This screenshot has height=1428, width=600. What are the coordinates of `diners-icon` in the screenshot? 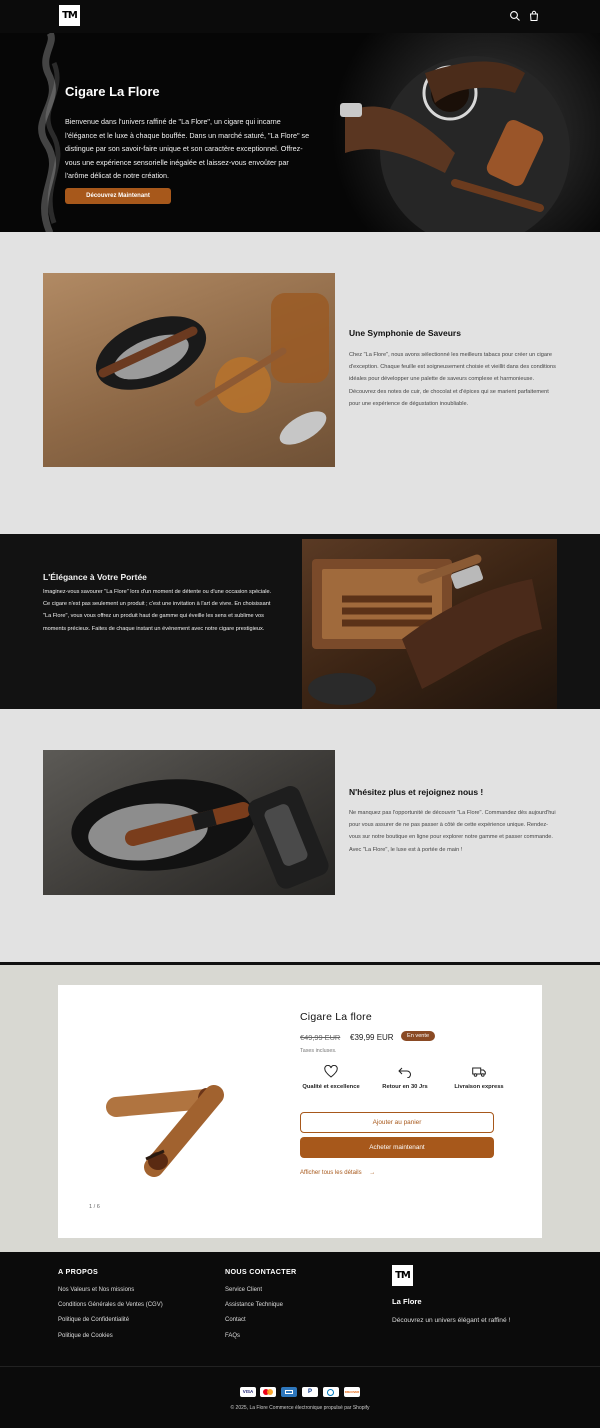 It's located at (331, 1392).